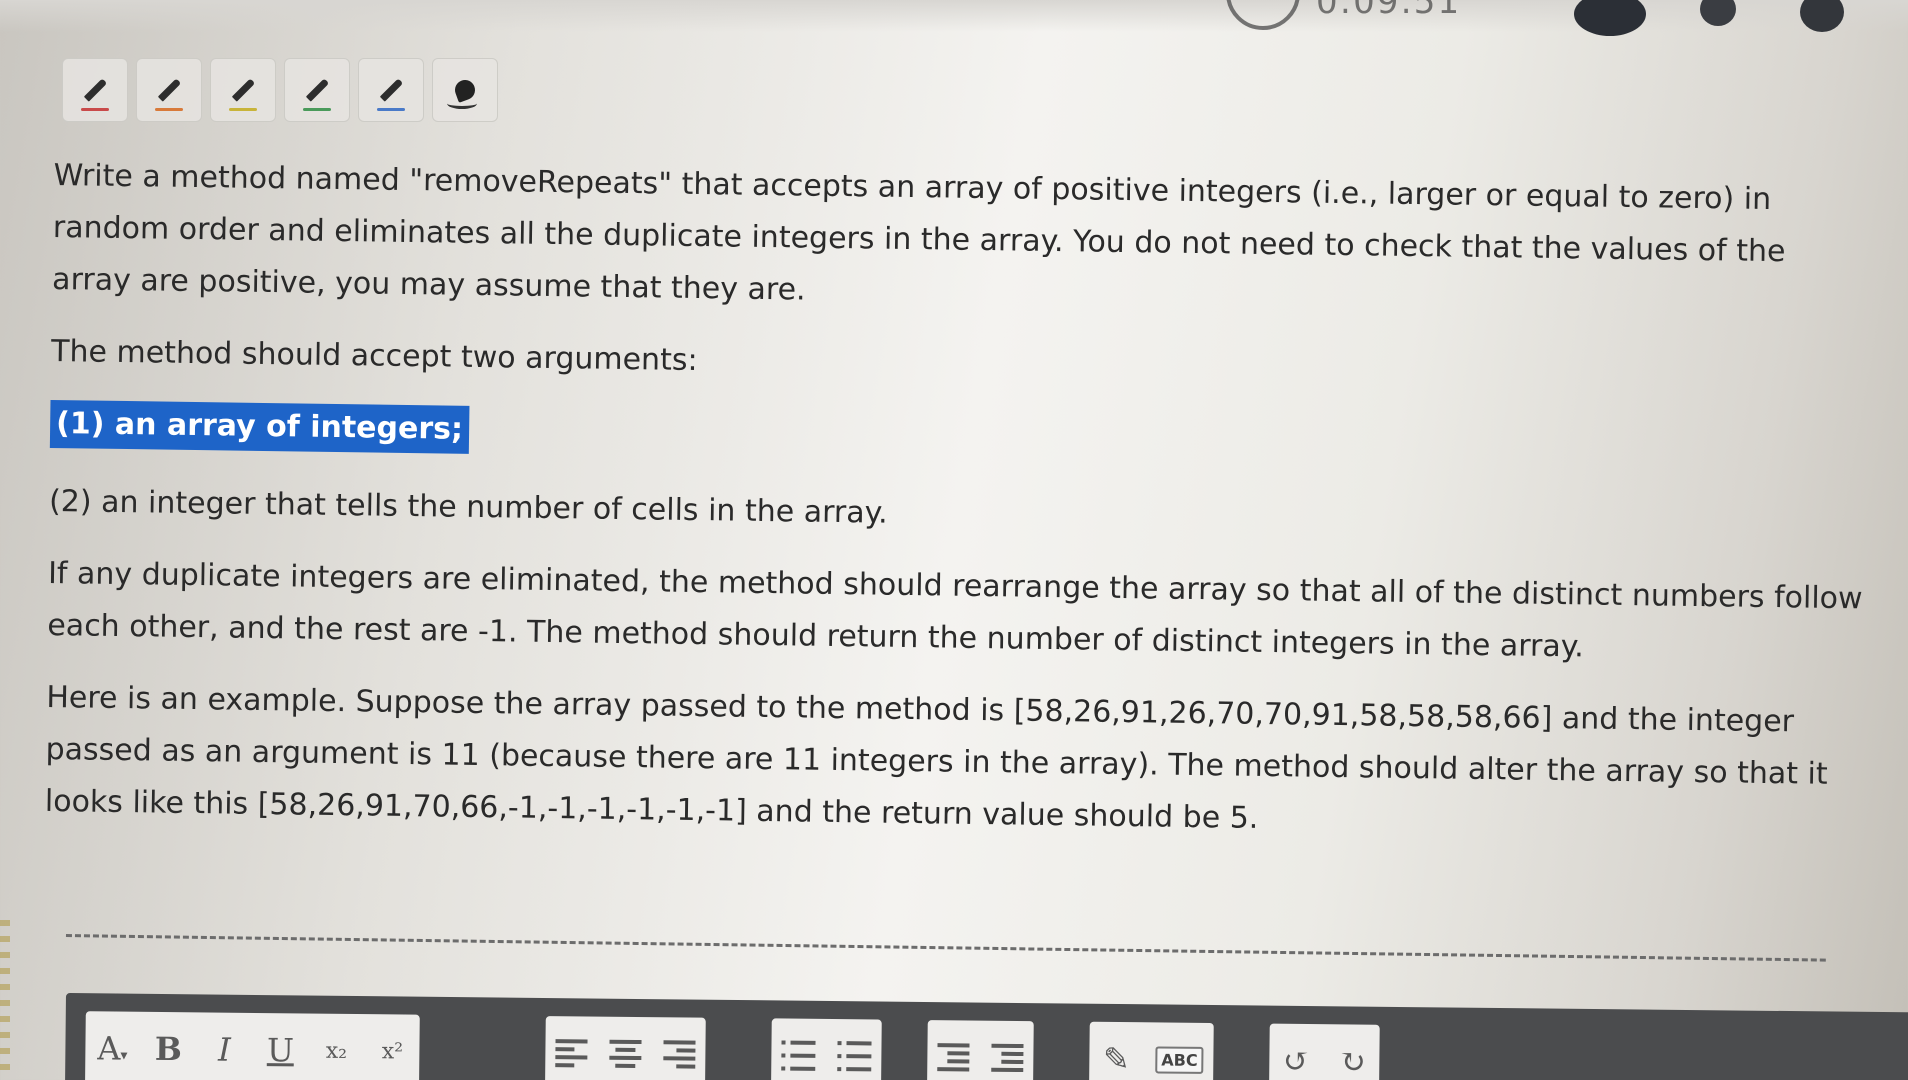 The image size is (1908, 1080). Describe the element at coordinates (168, 1049) in the screenshot. I see `bold-button: B` at that location.